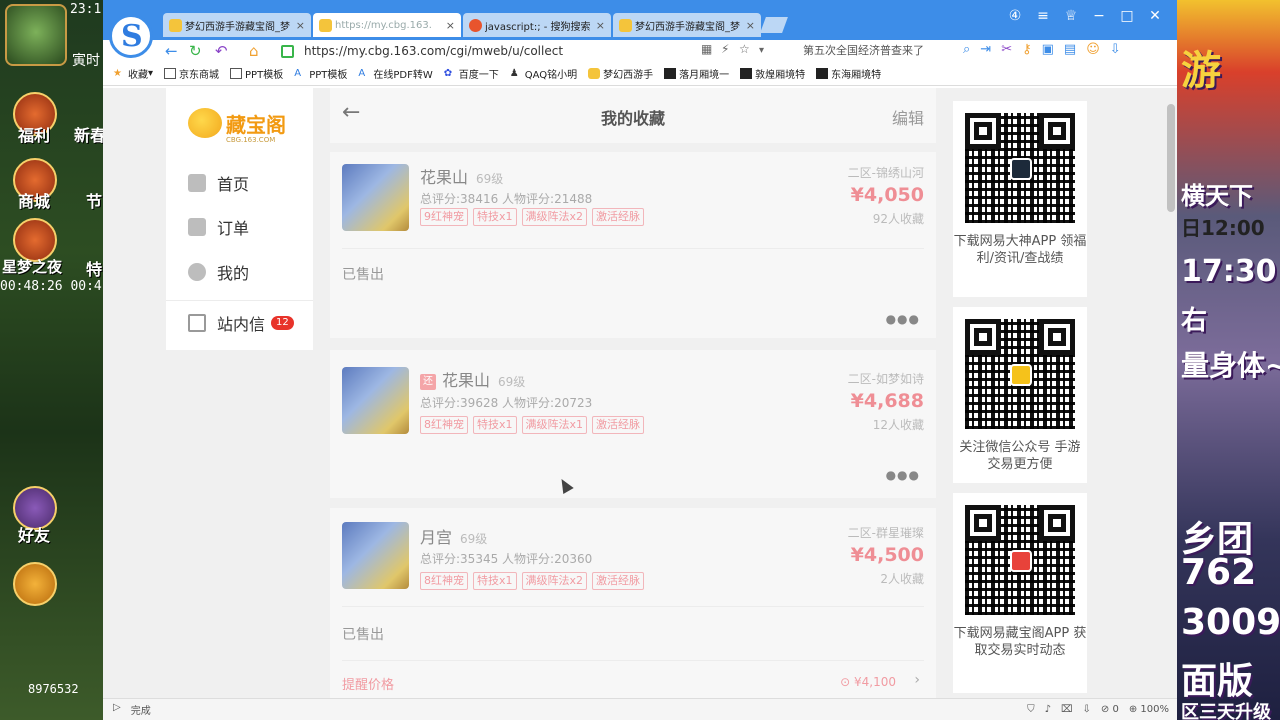 The image size is (1280, 720). What do you see at coordinates (1067, 709) in the screenshot?
I see `screenshot-icon: ⌧` at bounding box center [1067, 709].